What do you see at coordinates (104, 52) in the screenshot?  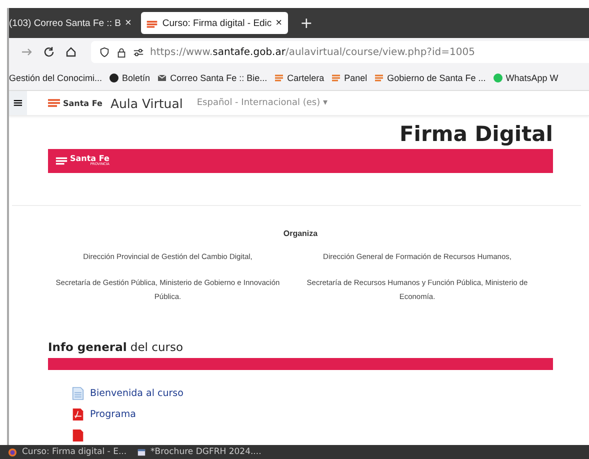 I see `shield-icon` at bounding box center [104, 52].